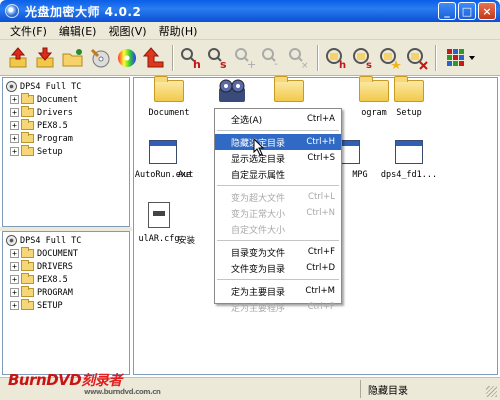  I want to click on menu-show-directory: 显示选定目录 Ctrl+S, so click(278, 158).